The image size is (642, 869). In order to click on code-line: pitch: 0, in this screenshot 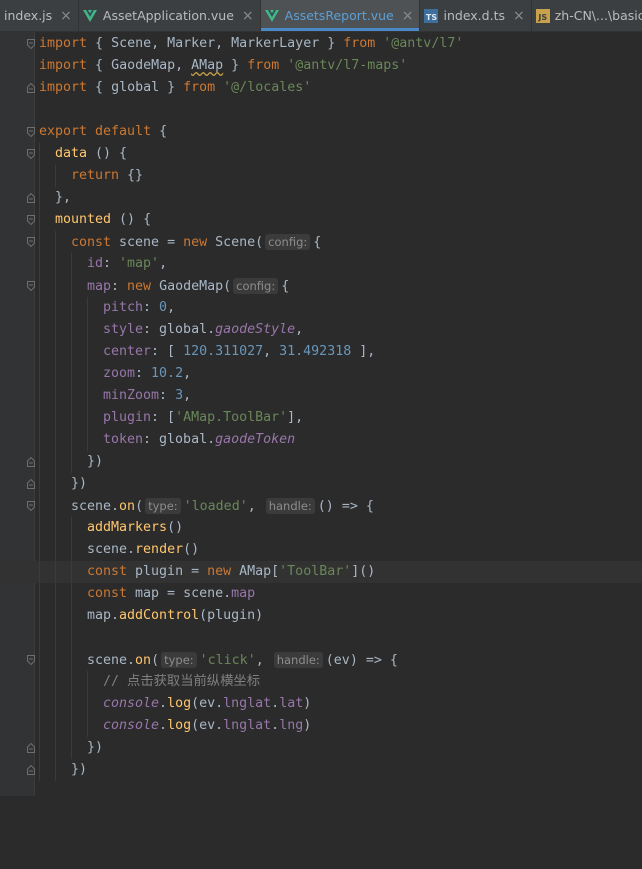, I will do `click(321, 308)`.